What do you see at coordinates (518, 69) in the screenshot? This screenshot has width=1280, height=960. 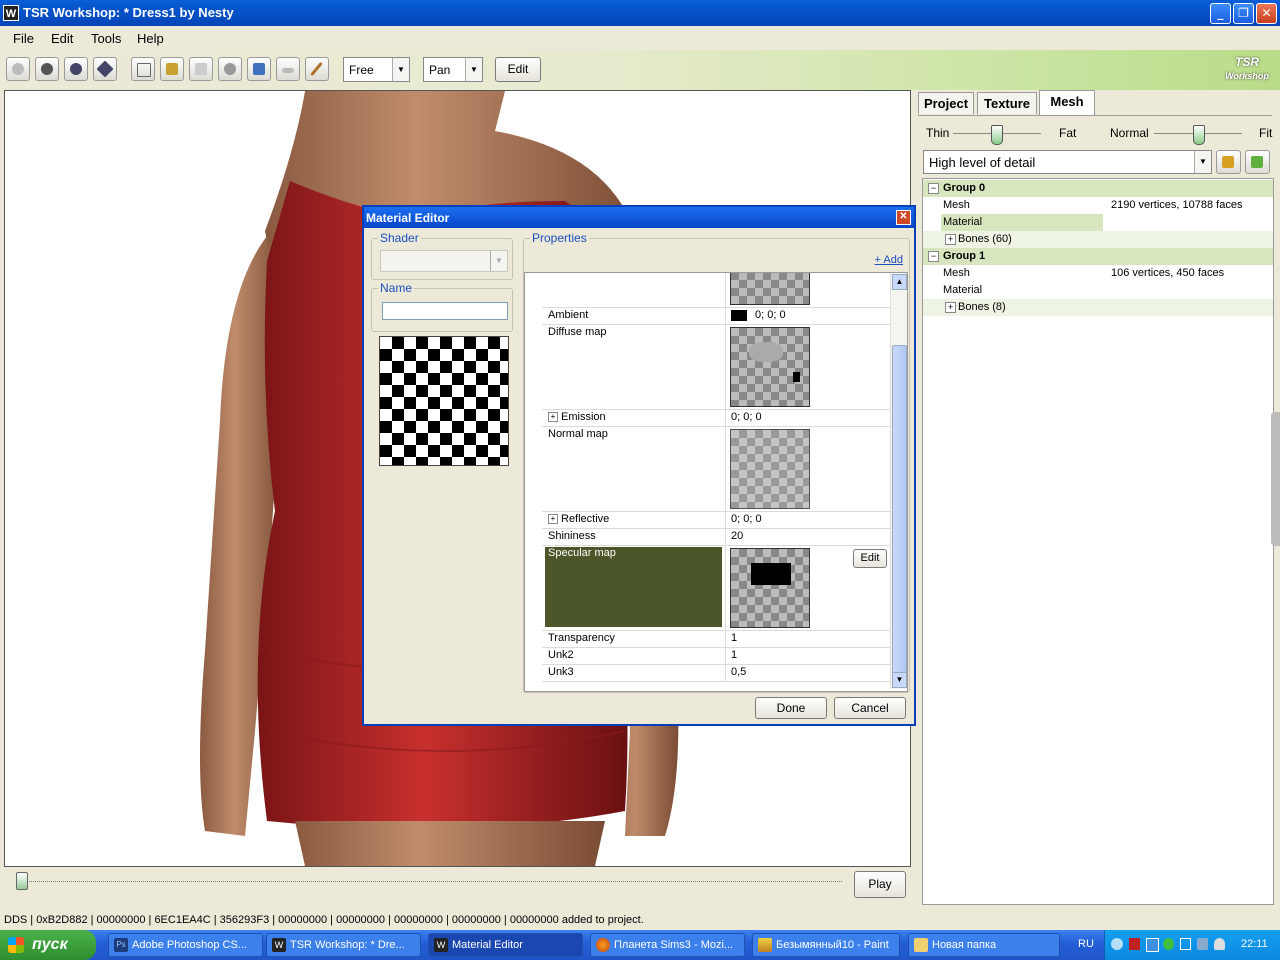 I see `toolbar-edit-button: Edit` at bounding box center [518, 69].